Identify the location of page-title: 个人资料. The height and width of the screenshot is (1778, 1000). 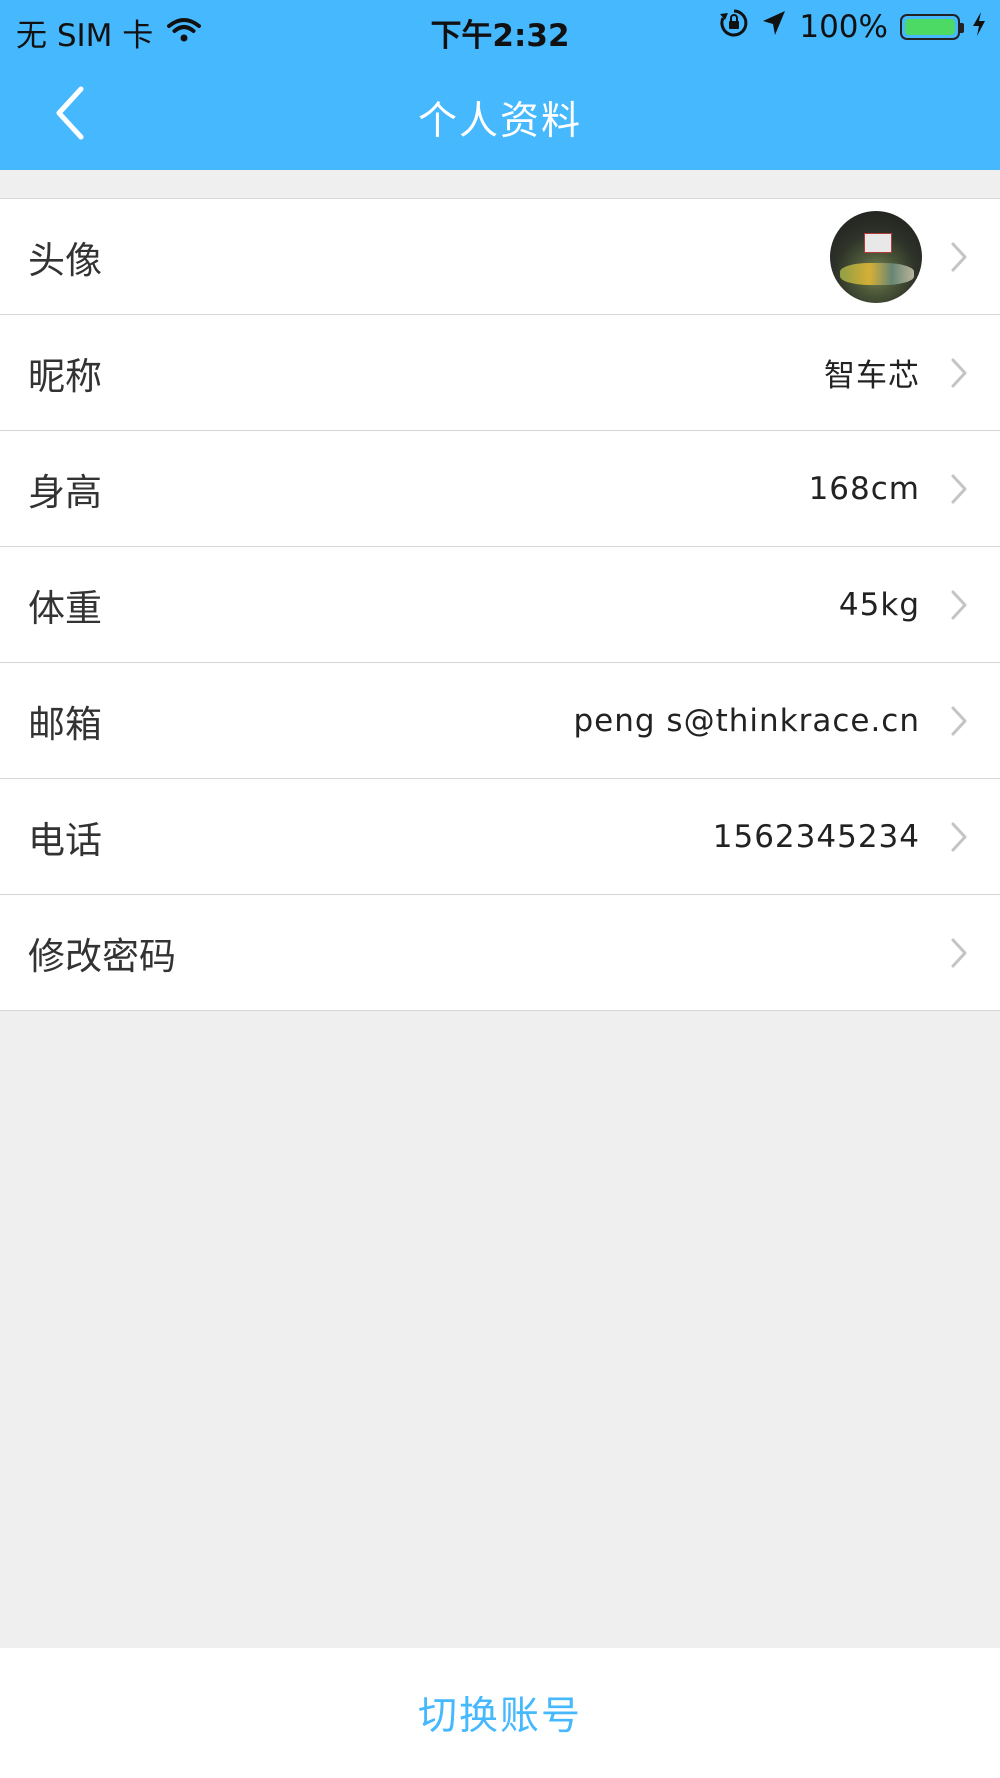
(499, 121).